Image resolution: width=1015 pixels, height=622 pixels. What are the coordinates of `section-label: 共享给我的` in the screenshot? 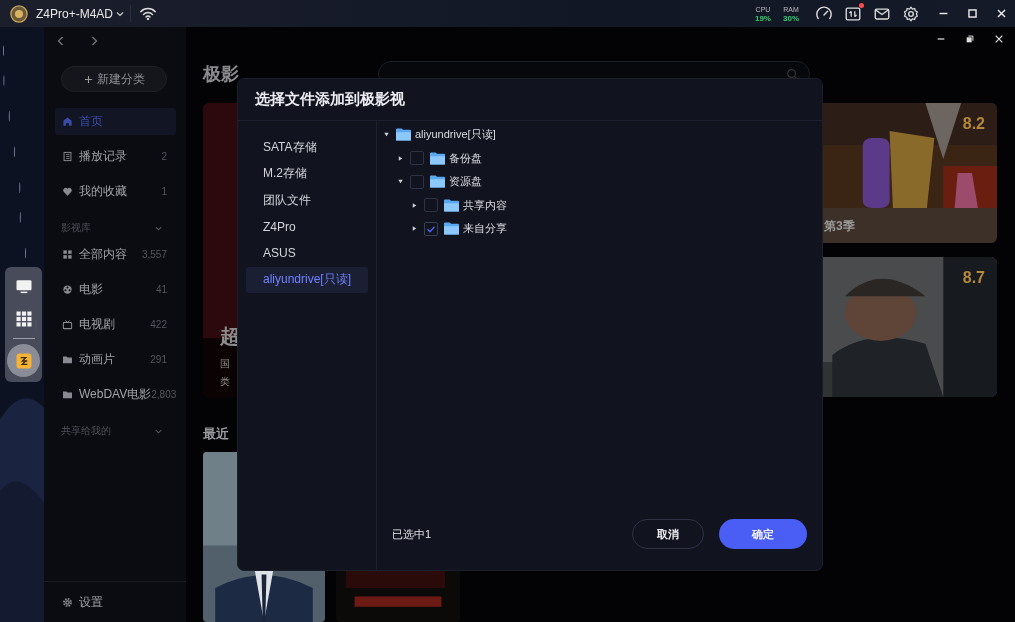 It's located at (86, 431).